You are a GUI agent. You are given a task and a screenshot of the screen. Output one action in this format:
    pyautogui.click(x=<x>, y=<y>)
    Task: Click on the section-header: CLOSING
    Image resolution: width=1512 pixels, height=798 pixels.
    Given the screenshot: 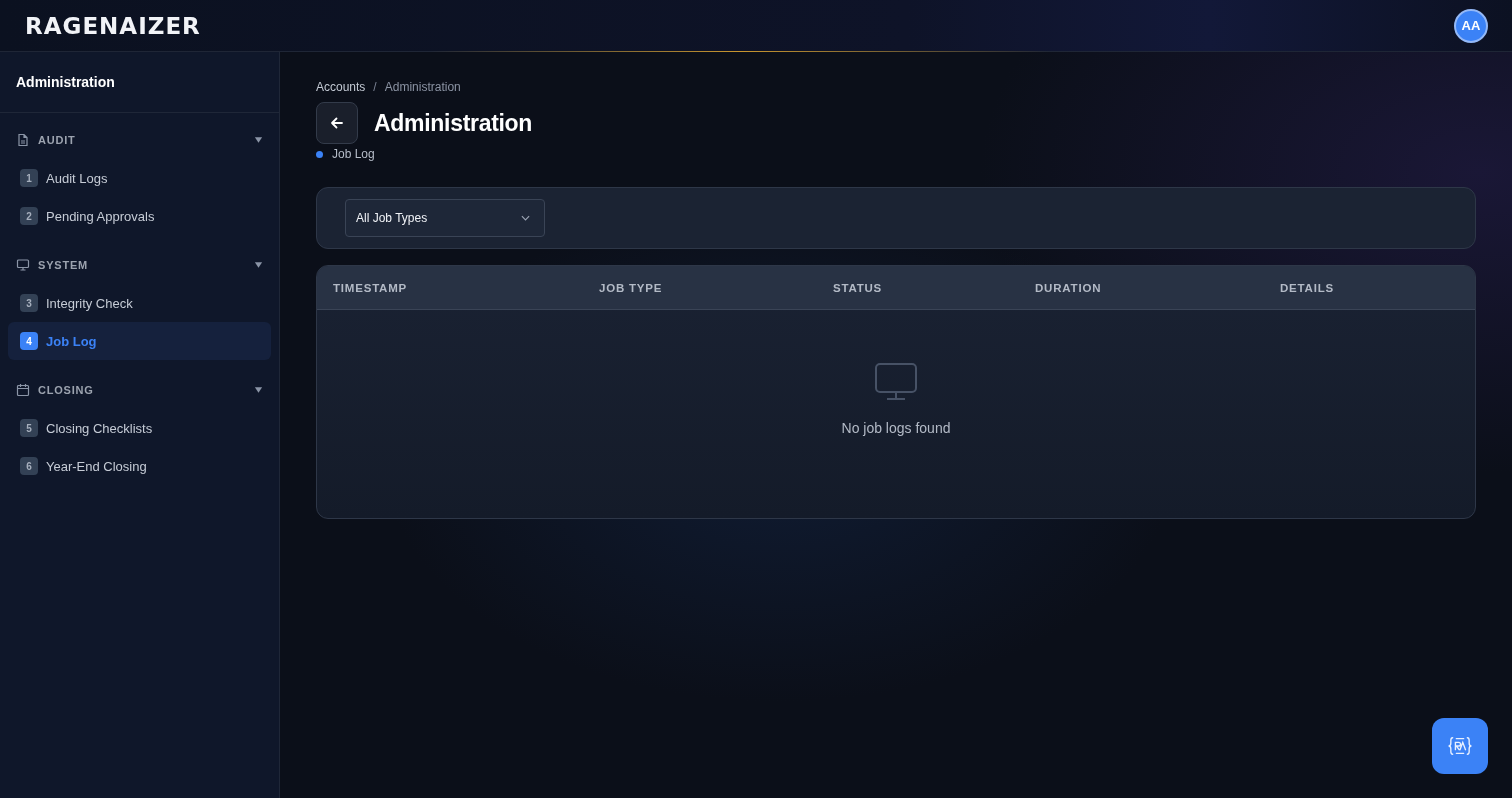 What is the action you would take?
    pyautogui.click(x=139, y=390)
    